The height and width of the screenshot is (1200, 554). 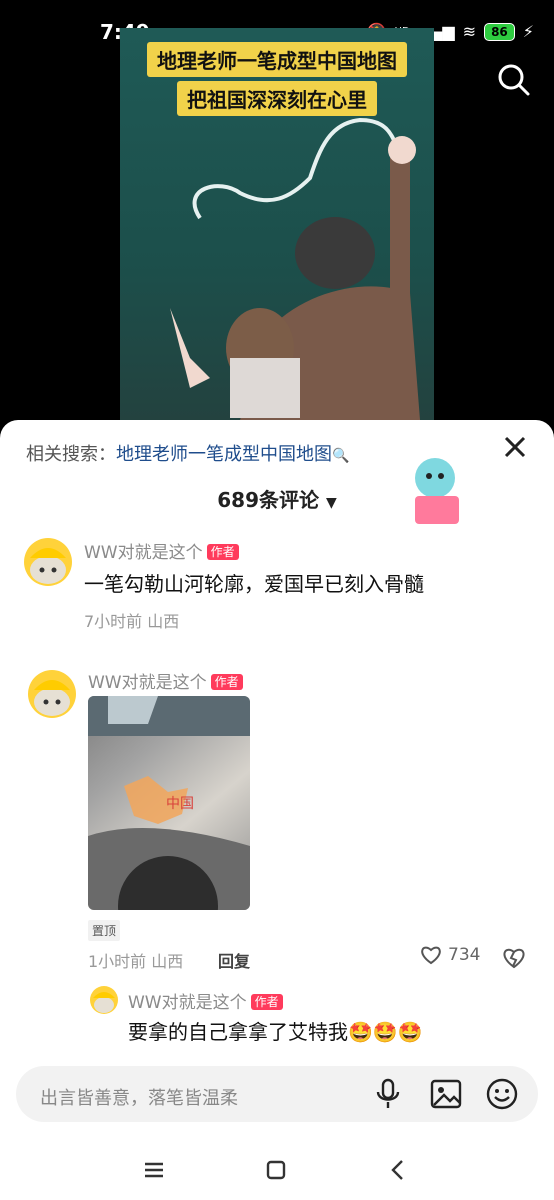 I want to click on reply-username: WW对就是这个 作者, so click(x=205, y=1000).